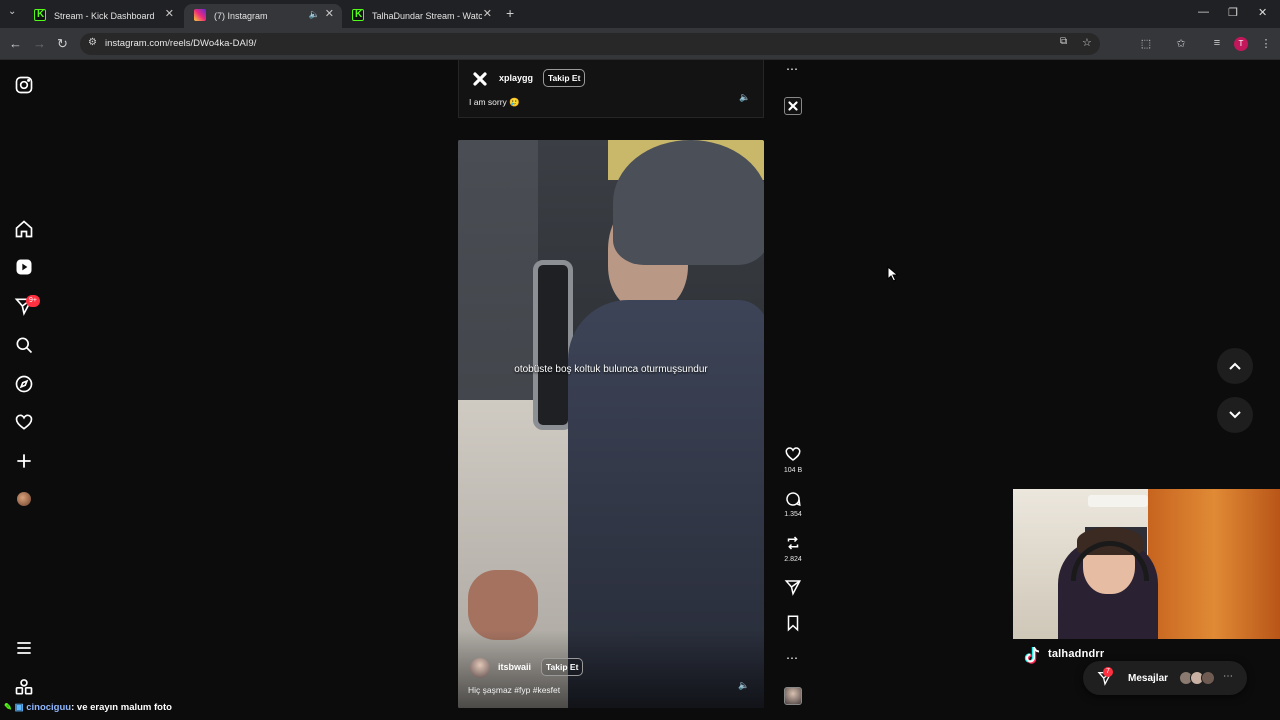 The image size is (1280, 720). Describe the element at coordinates (1228, 676) in the screenshot. I see `more-conversations-icon: ⋯` at that location.